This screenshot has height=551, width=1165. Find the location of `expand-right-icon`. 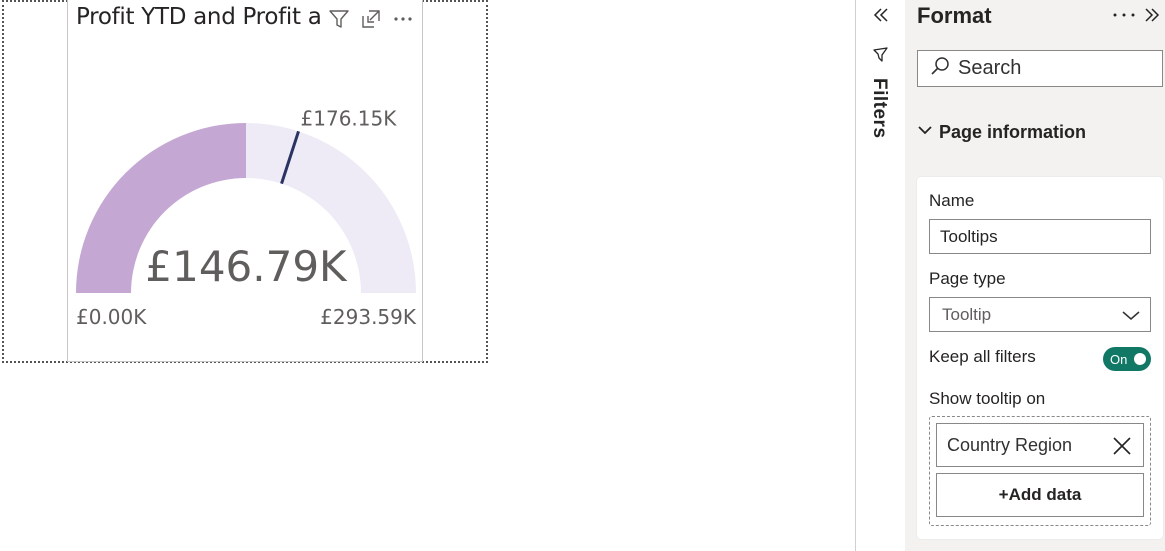

expand-right-icon is located at coordinates (1152, 15).